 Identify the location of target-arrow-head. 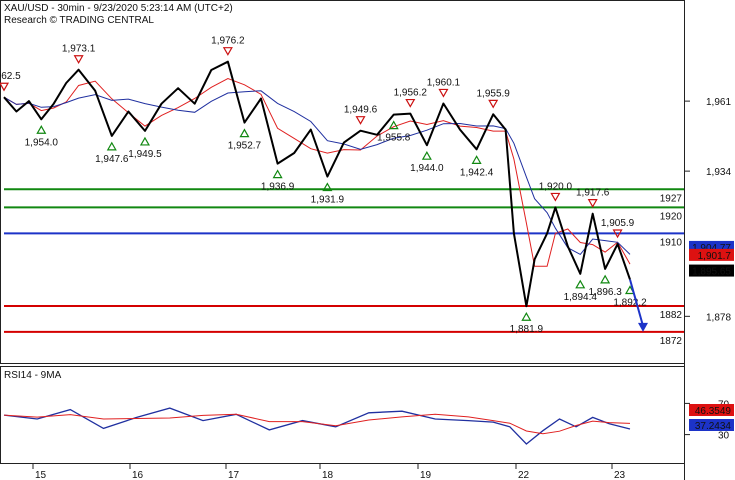
(643, 327).